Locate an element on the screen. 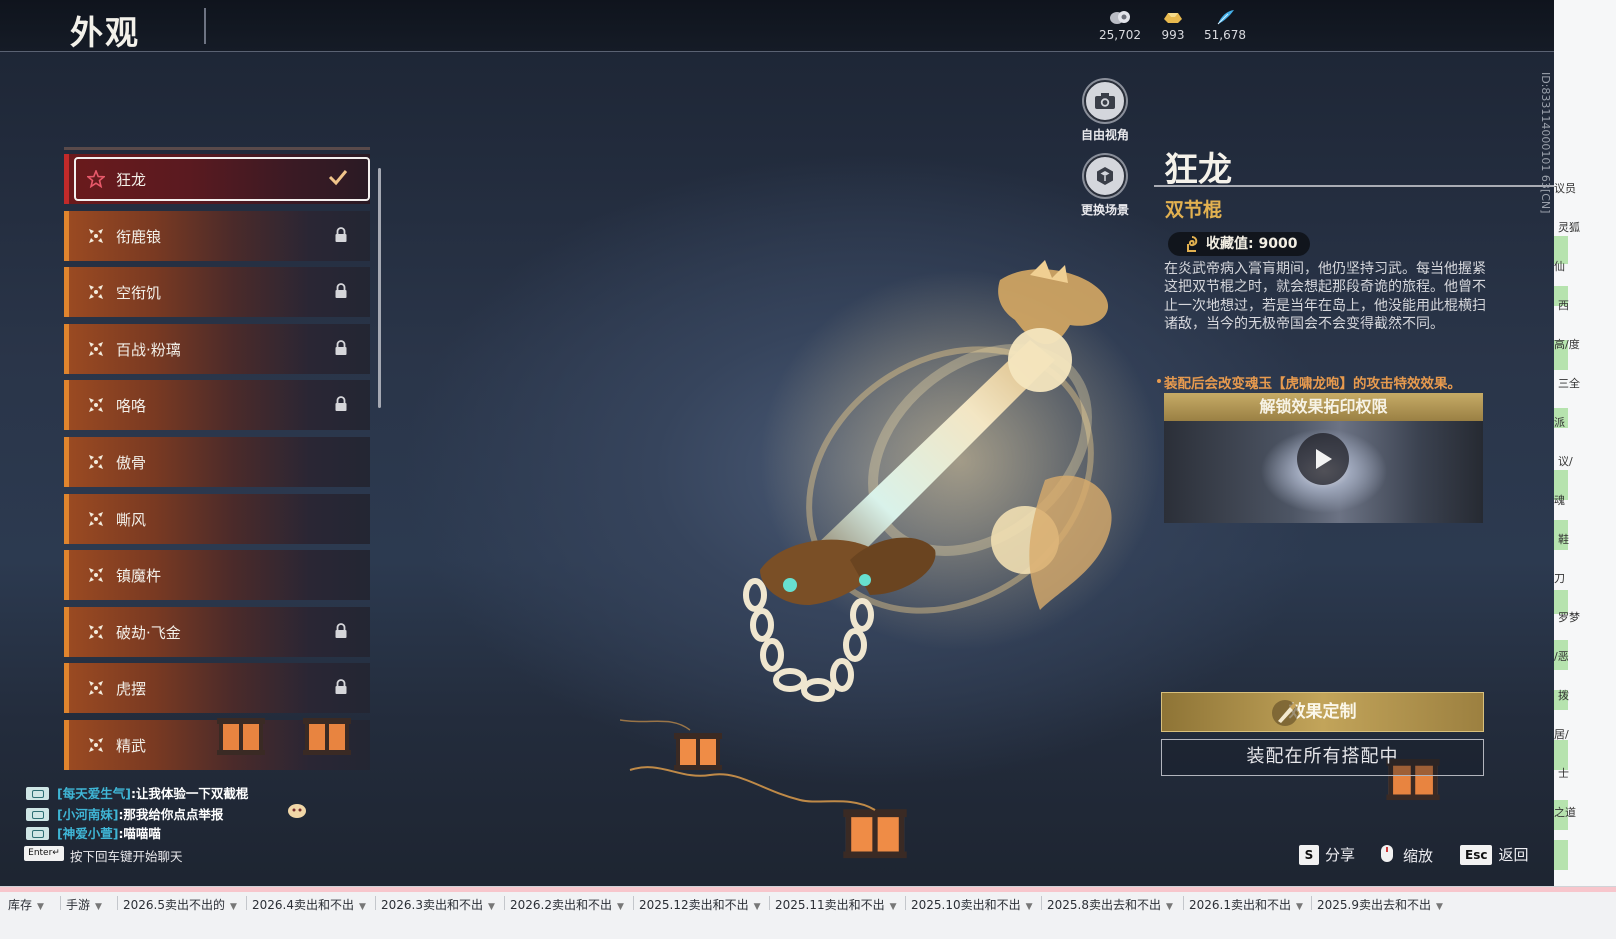  sheet-tab: 2026.5卖出不出的 ▼ is located at coordinates (180, 904).